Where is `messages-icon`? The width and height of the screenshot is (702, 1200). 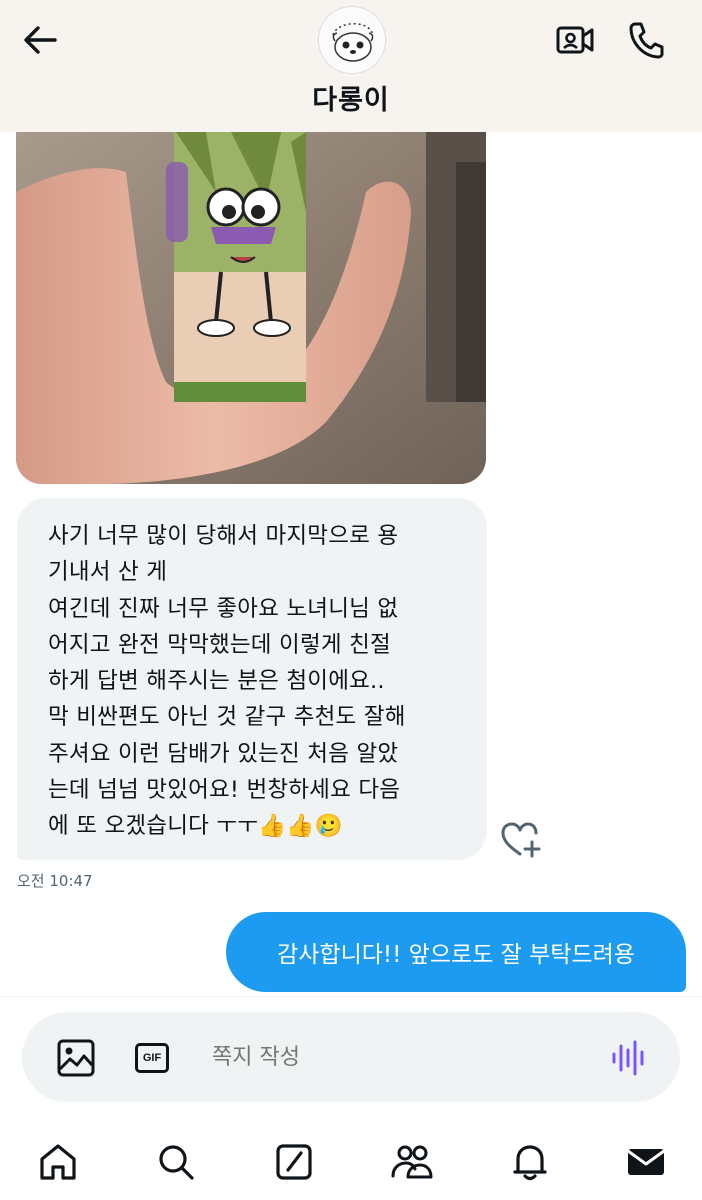 messages-icon is located at coordinates (646, 1162).